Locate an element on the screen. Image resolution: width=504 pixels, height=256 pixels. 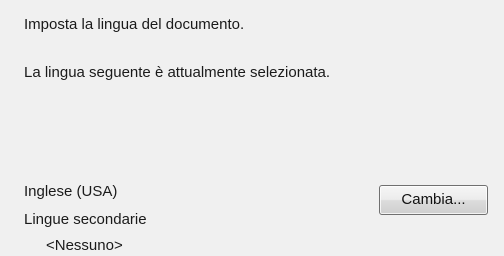
selected-language: Inglese (USA) is located at coordinates (71, 191).